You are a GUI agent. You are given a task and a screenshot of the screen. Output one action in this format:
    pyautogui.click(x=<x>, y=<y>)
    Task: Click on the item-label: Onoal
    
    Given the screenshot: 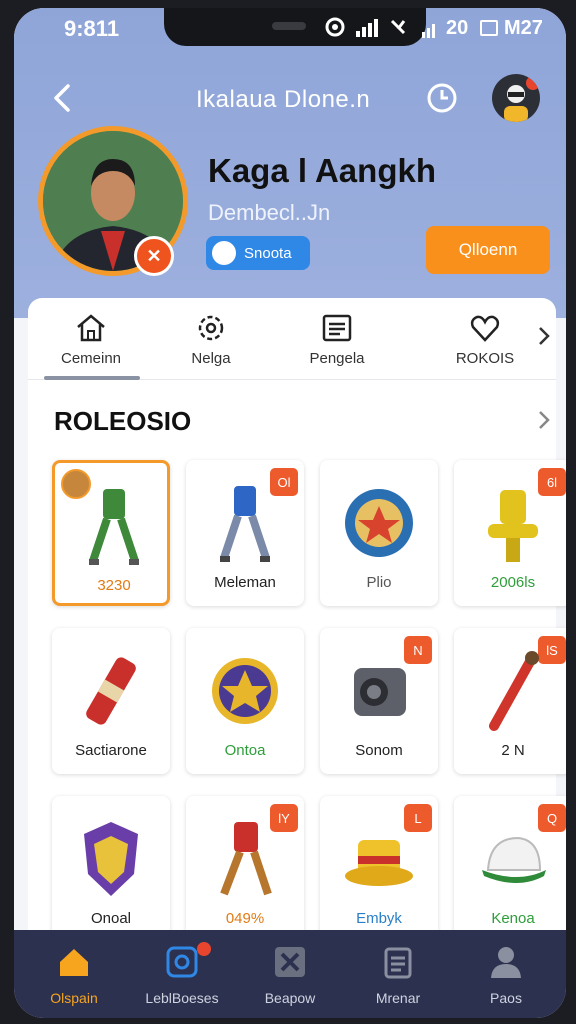 What is the action you would take?
    pyautogui.click(x=111, y=918)
    